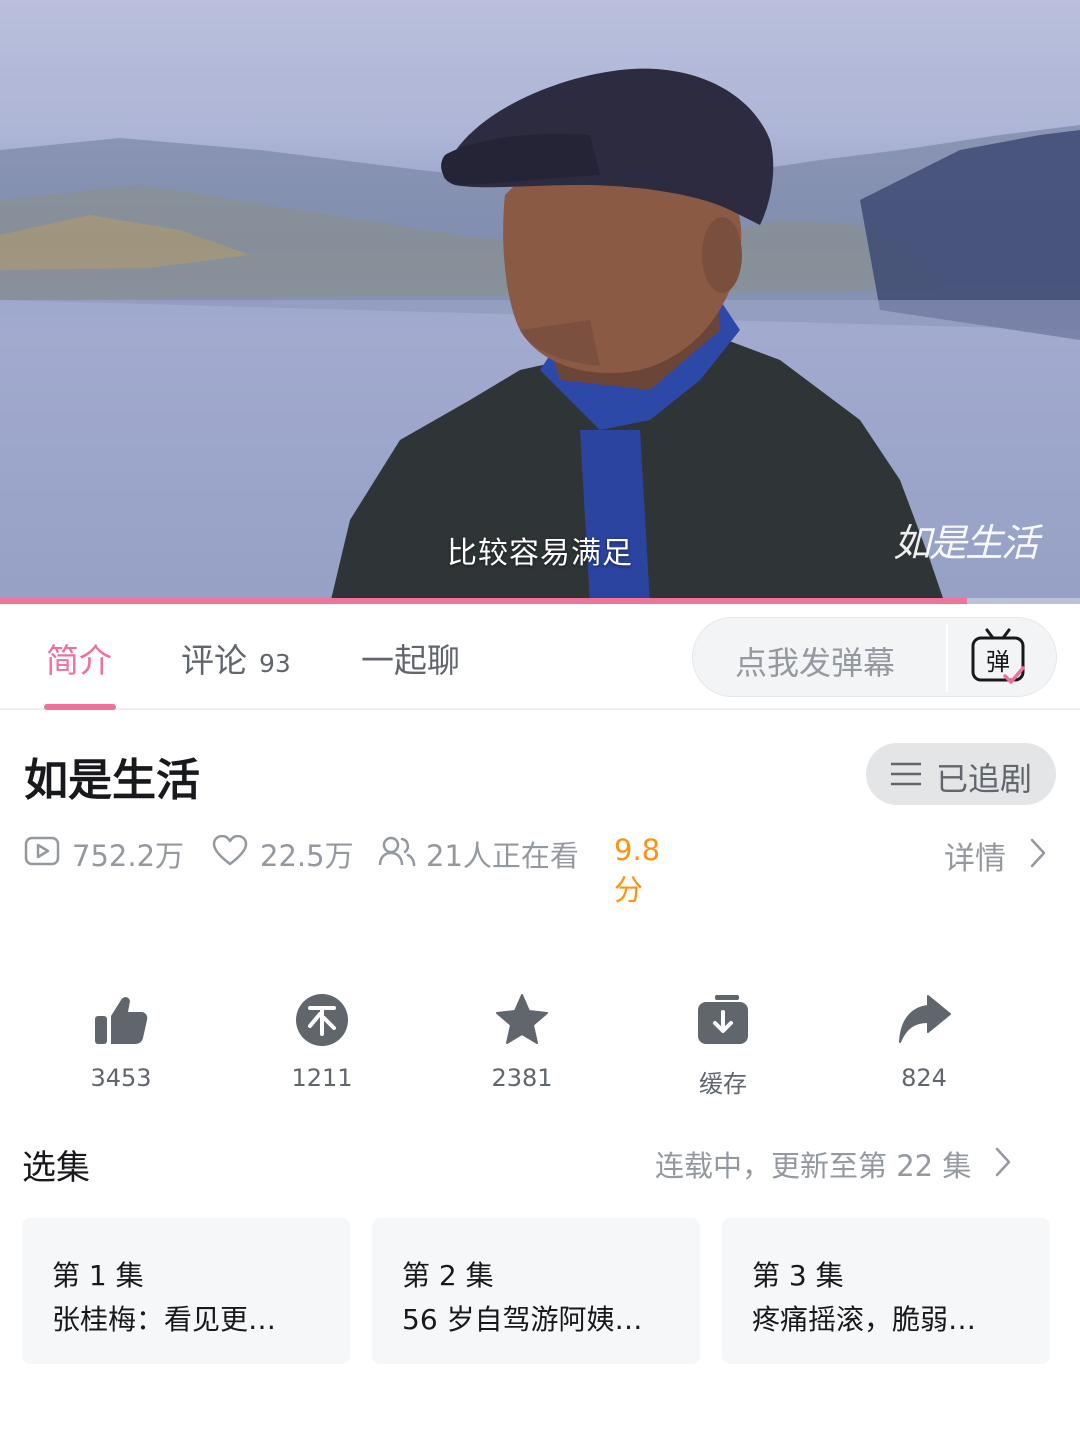 The width and height of the screenshot is (1080, 1440). I want to click on follow-series-button: 已追剧, so click(961, 774).